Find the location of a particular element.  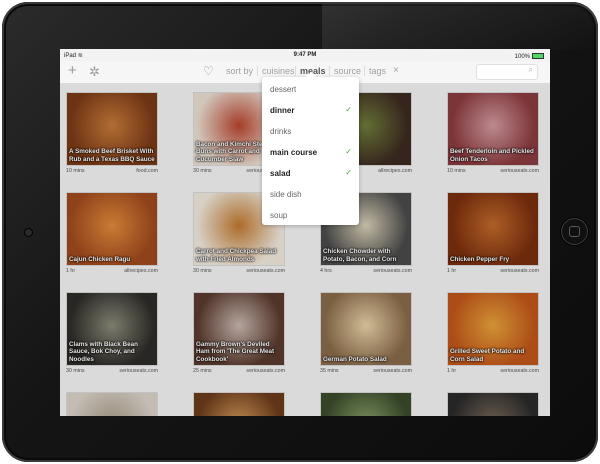

front-camera is located at coordinates (28, 232).